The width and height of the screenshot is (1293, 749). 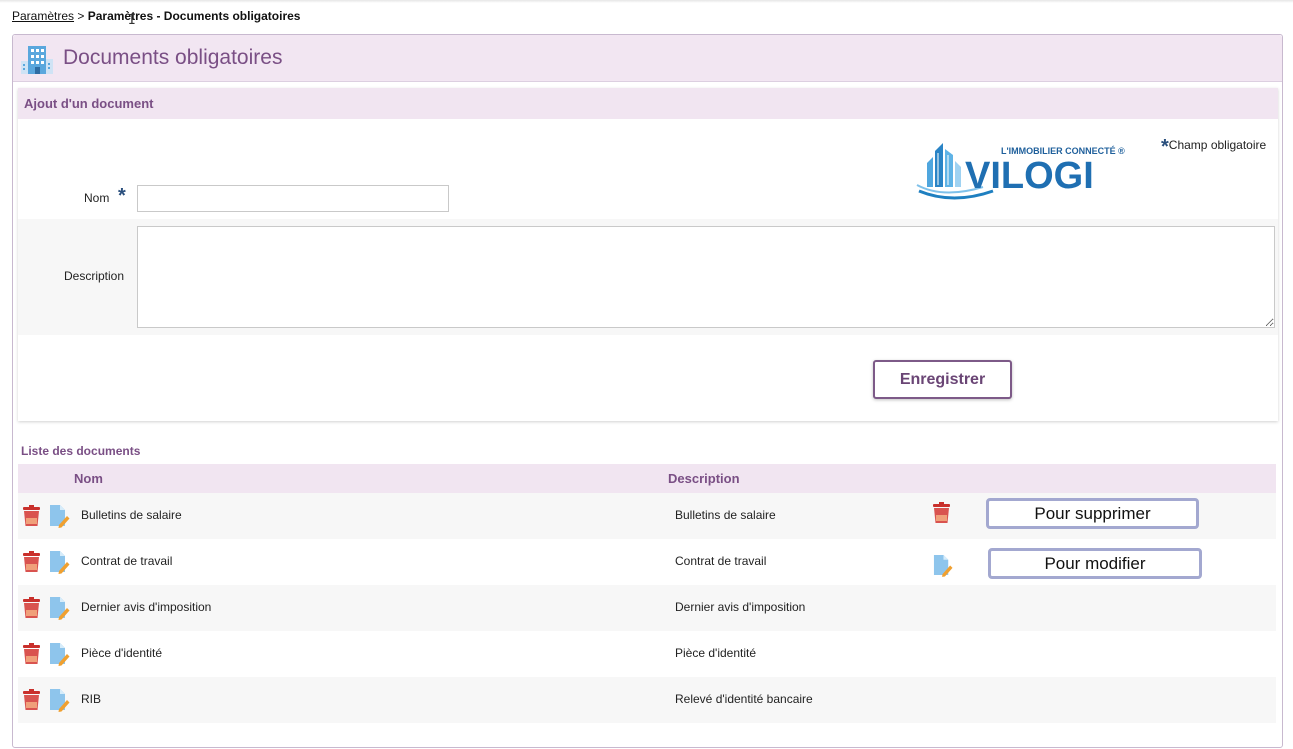 What do you see at coordinates (88, 478) in the screenshot?
I see `column-header-nom: Nom` at bounding box center [88, 478].